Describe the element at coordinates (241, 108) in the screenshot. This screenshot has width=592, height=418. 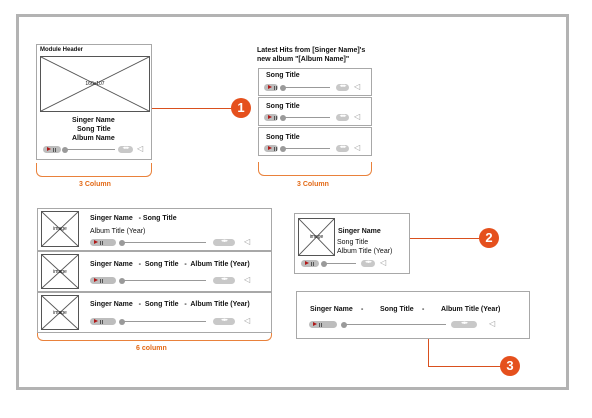
I see `callout-1: 1` at that location.